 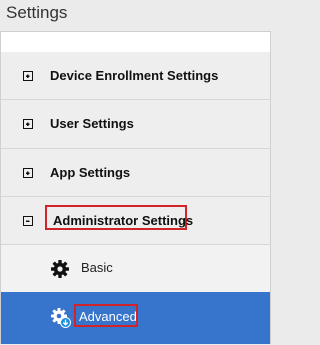 What do you see at coordinates (60, 269) in the screenshot?
I see `gear-icon` at bounding box center [60, 269].